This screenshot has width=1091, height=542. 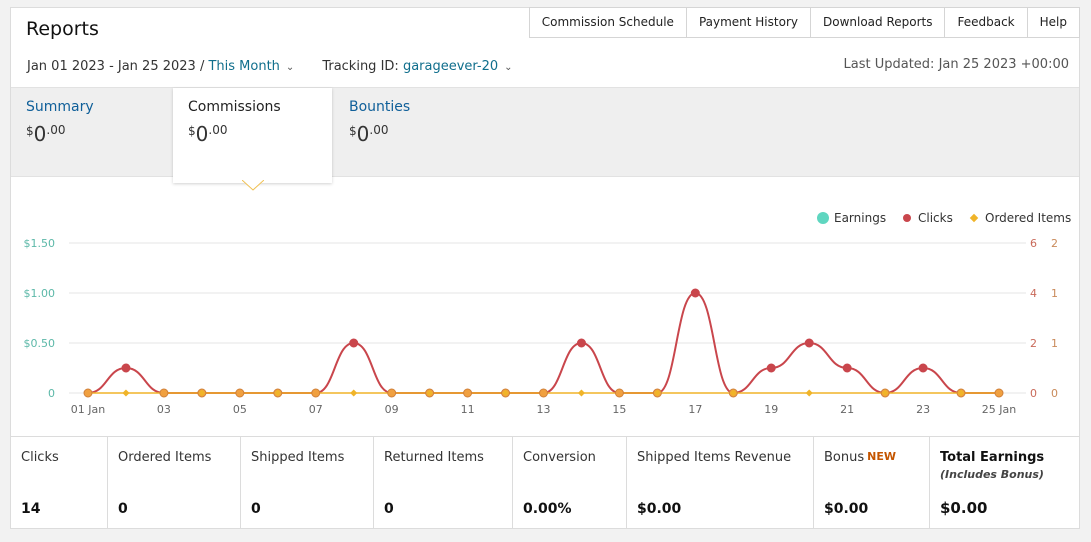 What do you see at coordinates (720, 483) in the screenshot?
I see `stat-shipped-items-revenue: Shipped Items Revenue $0.00` at bounding box center [720, 483].